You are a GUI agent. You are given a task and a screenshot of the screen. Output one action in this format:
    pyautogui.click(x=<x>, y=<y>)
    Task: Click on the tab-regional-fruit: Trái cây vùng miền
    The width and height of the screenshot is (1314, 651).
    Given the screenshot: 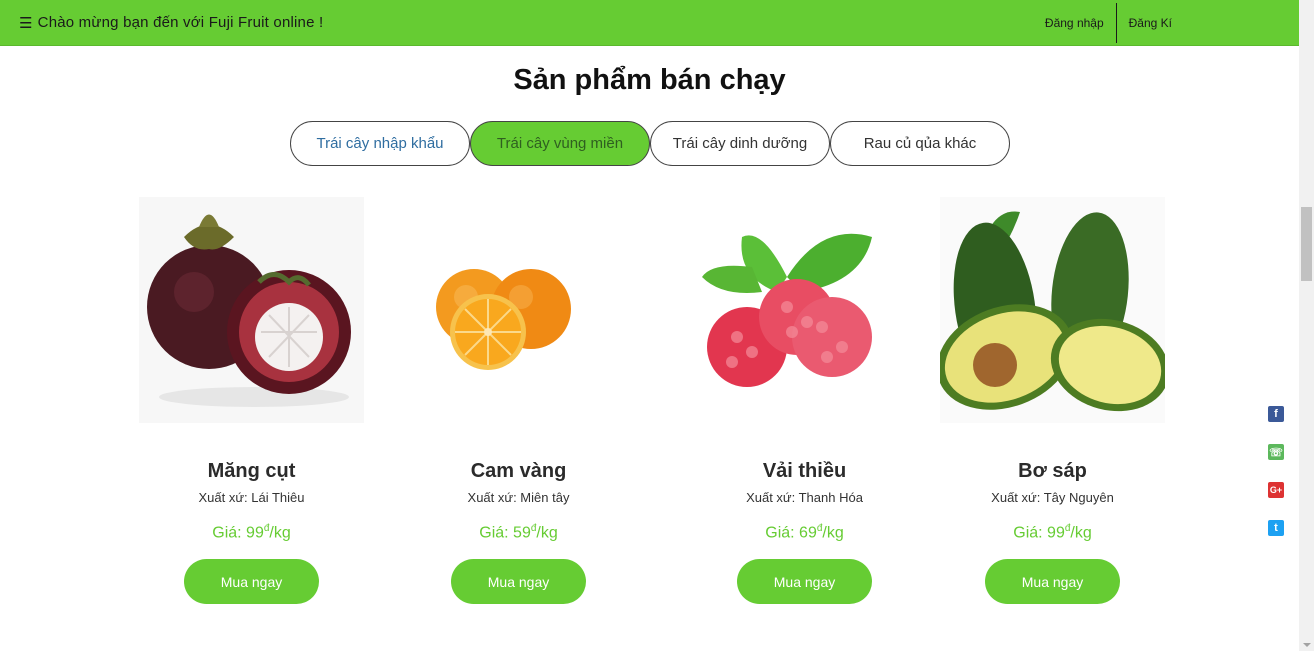 What is the action you would take?
    pyautogui.click(x=560, y=143)
    